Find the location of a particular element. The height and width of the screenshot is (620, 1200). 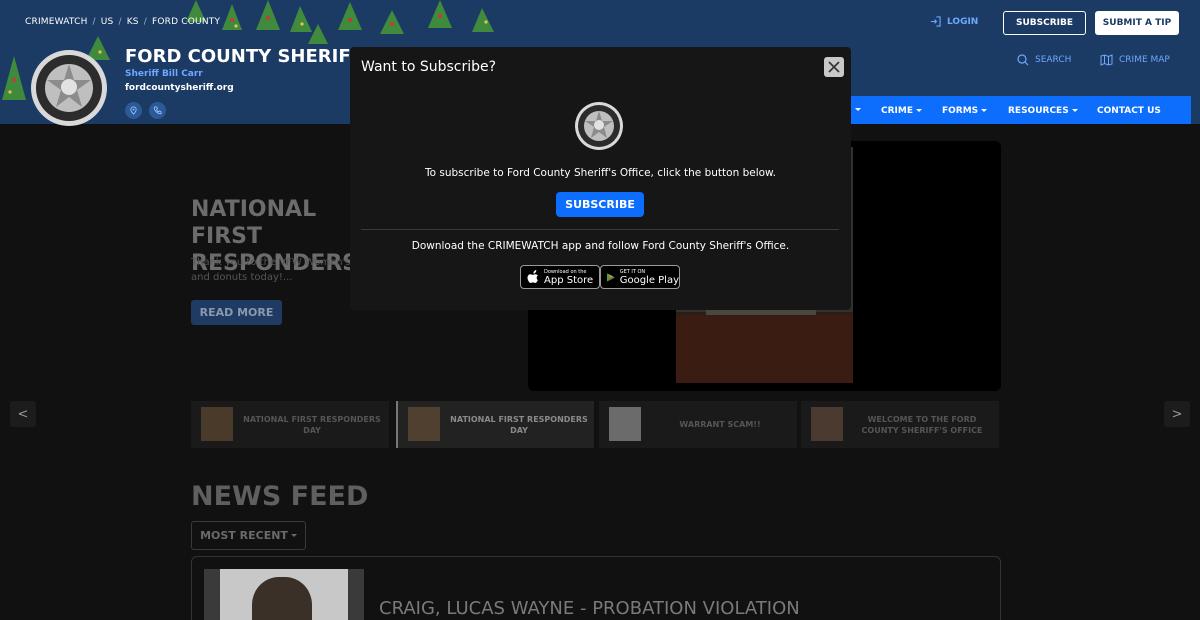

login-label: LOGIN is located at coordinates (963, 21).